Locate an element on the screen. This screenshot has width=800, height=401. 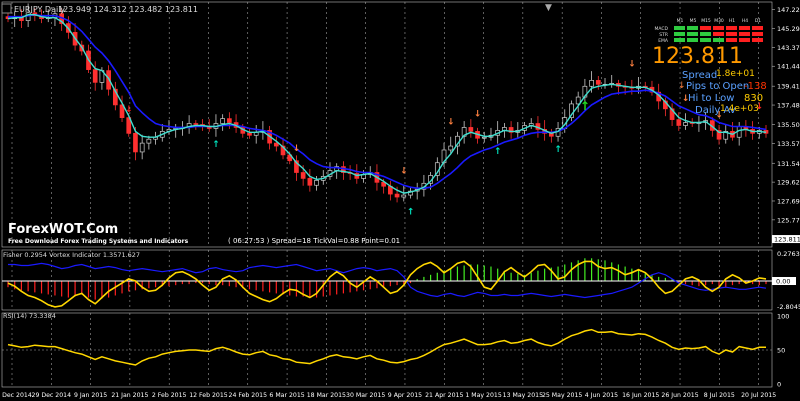
date-tick-label: 21 Jan 2015 is located at coordinates (129, 395).